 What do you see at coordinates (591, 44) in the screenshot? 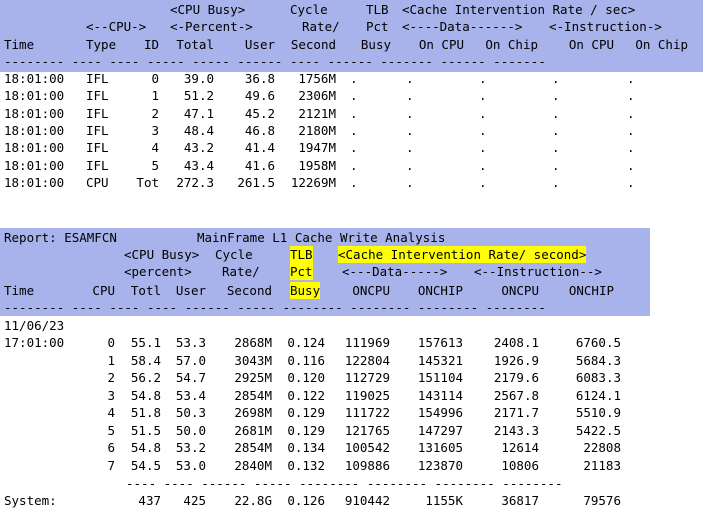
I see `col-instr-oncpu-heading: On CPU` at bounding box center [591, 44].